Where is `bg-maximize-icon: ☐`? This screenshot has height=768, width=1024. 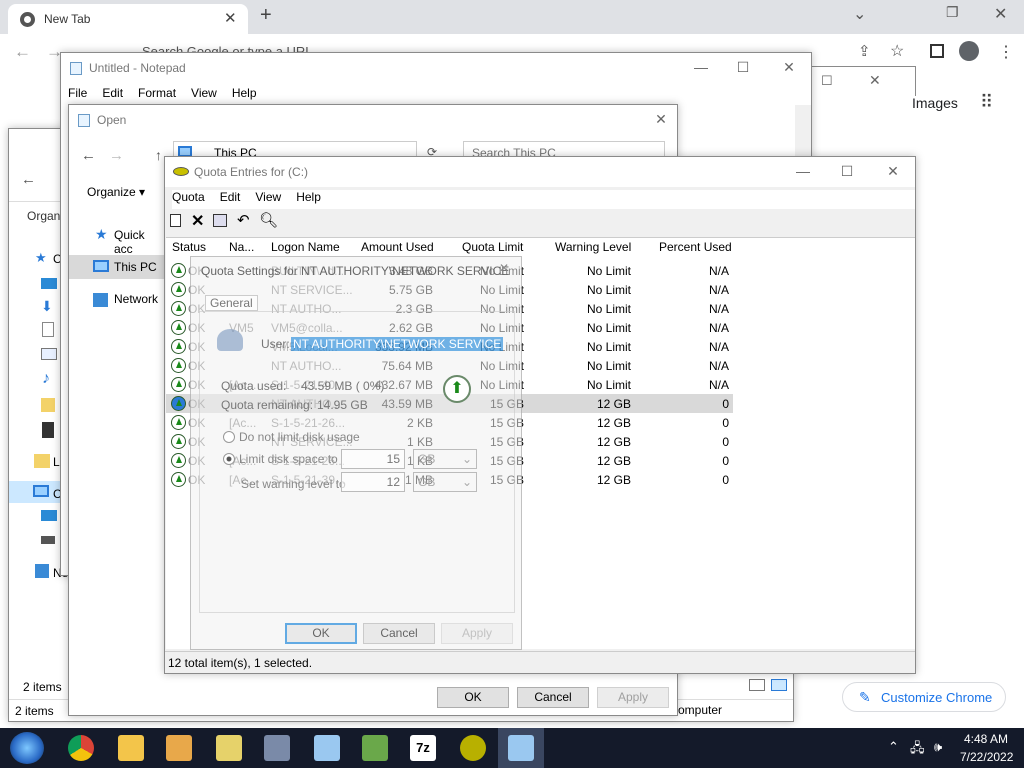 bg-maximize-icon: ☐ is located at coordinates (827, 81).